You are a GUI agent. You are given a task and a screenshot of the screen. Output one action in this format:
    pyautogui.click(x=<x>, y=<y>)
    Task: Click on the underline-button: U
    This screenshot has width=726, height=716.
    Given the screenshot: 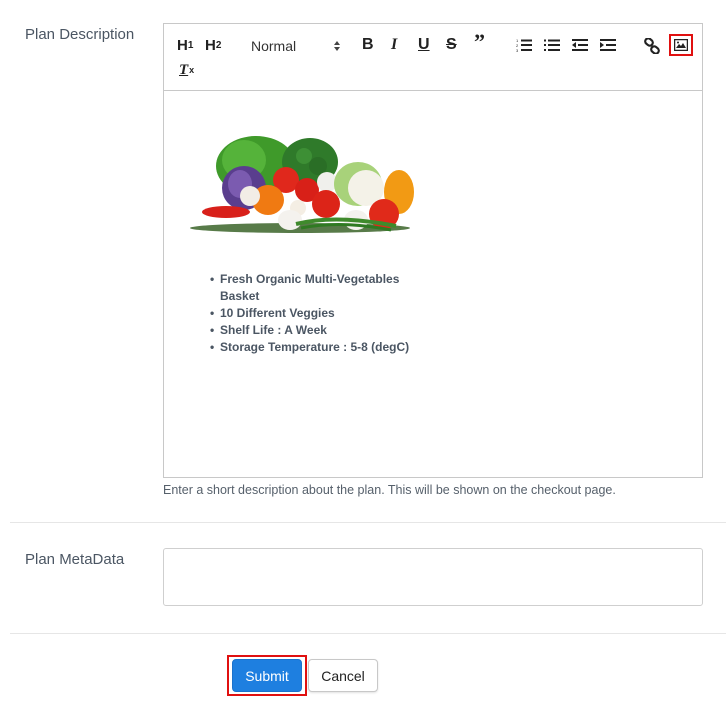 What is the action you would take?
    pyautogui.click(x=424, y=45)
    